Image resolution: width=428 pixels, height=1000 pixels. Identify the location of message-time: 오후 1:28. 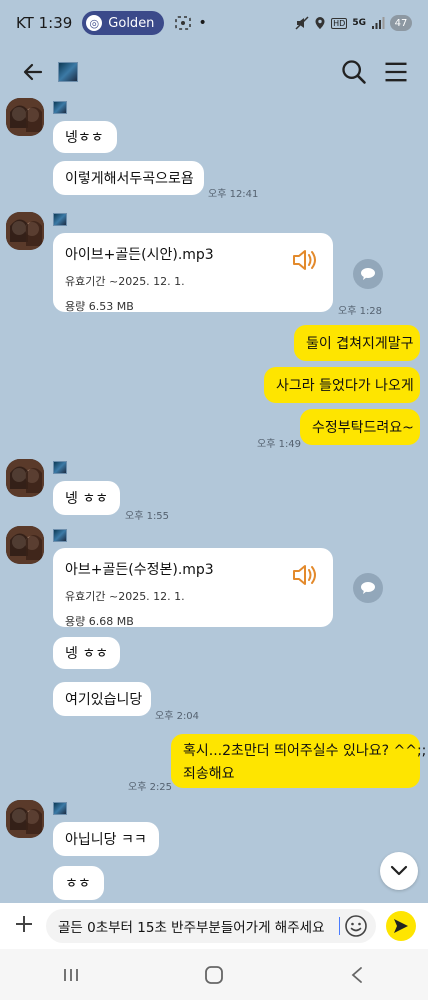
(360, 311).